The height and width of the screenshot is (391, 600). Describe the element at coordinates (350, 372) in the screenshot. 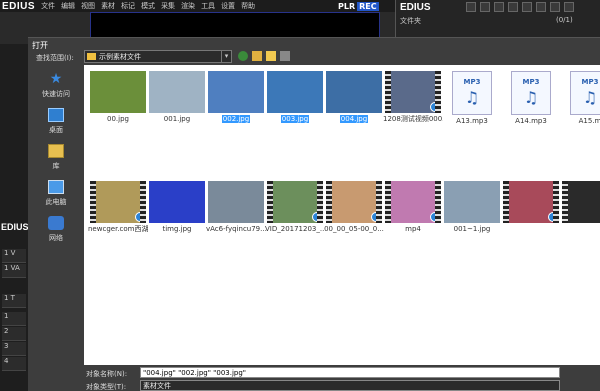

I see `filename-input: "004.jpg" "002.jpg" "003.jpg"` at that location.